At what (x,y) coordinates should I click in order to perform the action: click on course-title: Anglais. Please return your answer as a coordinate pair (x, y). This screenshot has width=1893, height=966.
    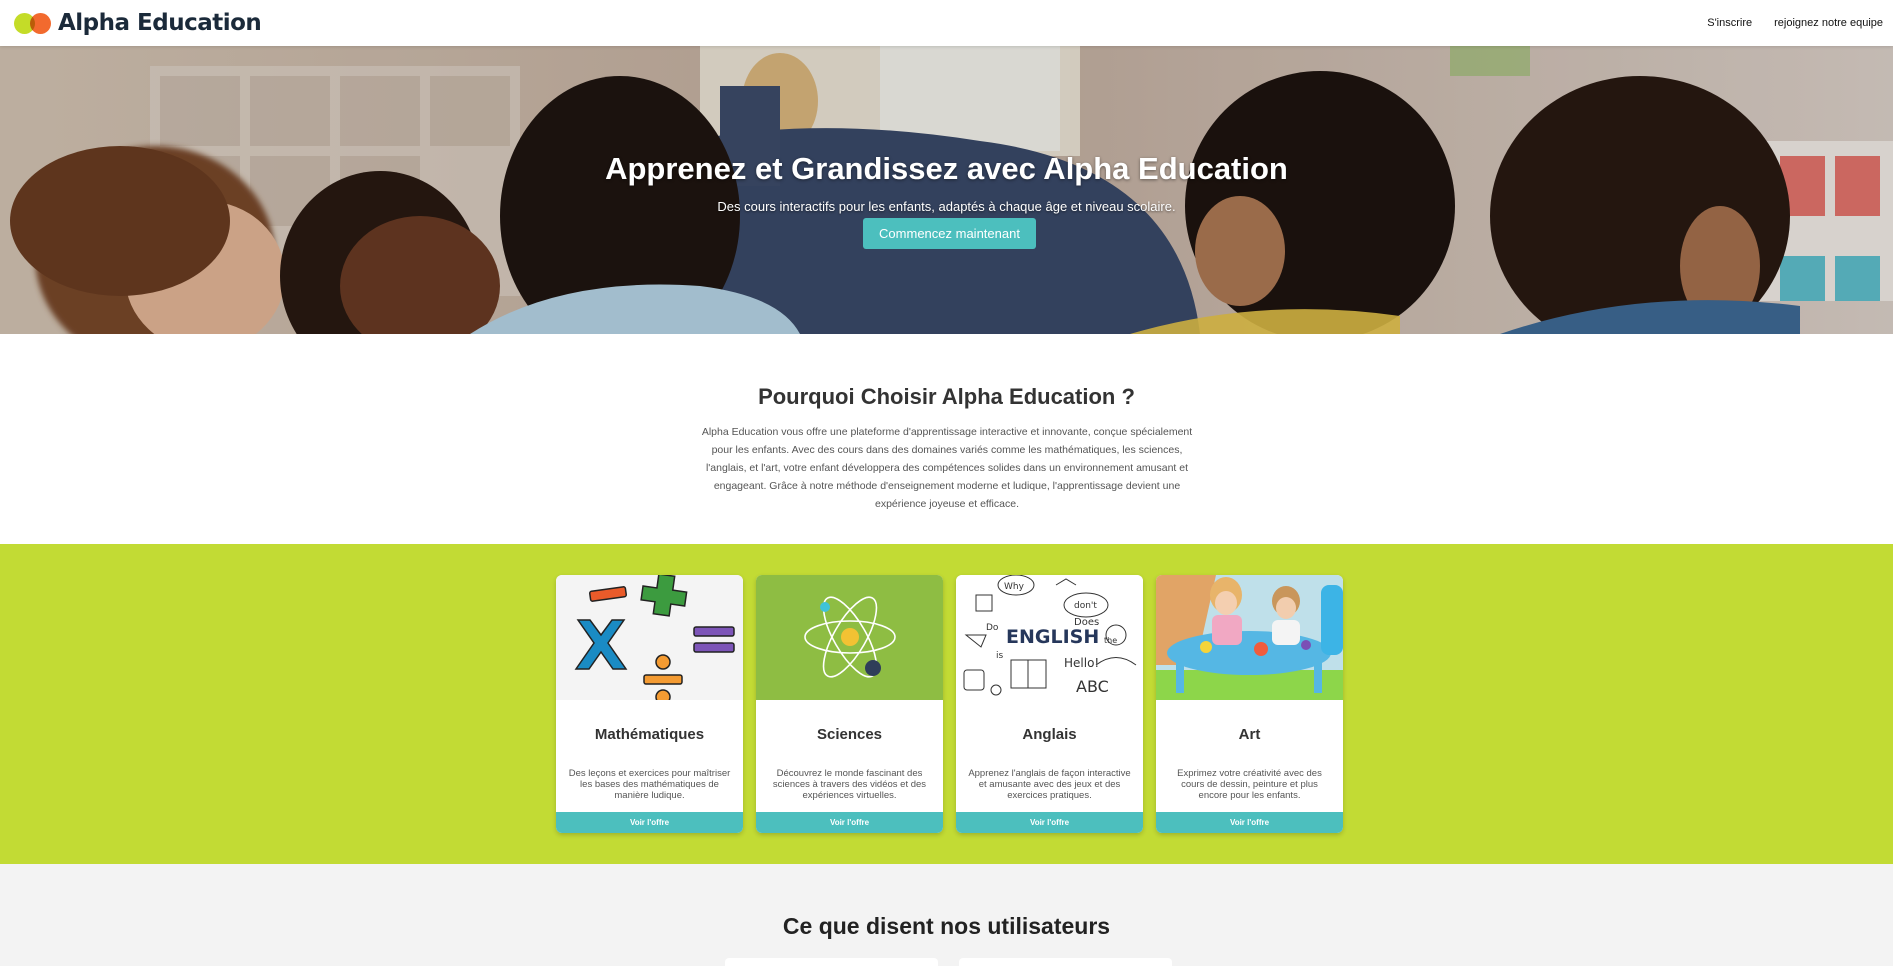
    Looking at the image, I should click on (1049, 734).